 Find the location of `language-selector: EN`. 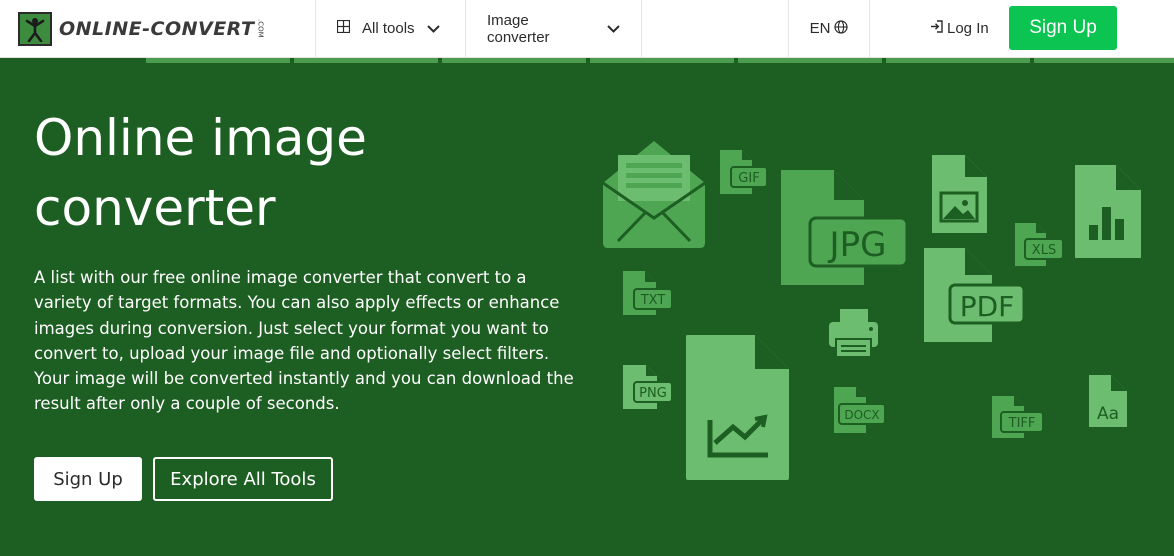

language-selector: EN is located at coordinates (829, 28).